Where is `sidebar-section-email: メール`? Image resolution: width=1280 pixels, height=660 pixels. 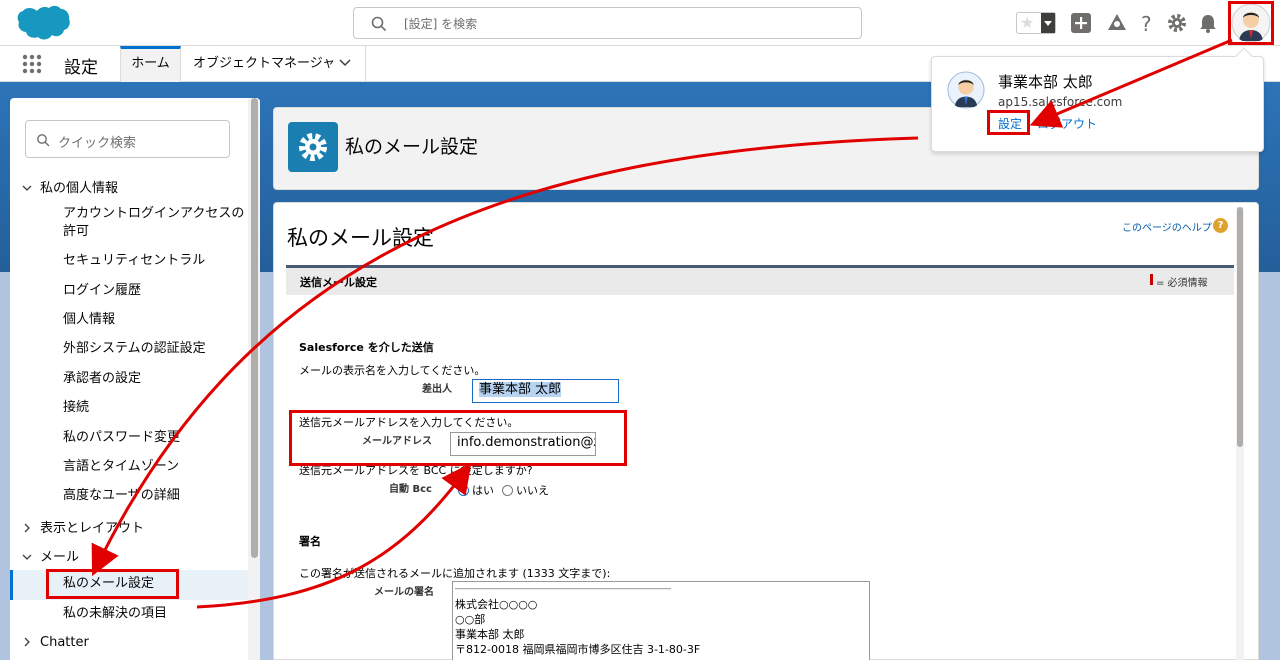 sidebar-section-email: メール is located at coordinates (50, 555).